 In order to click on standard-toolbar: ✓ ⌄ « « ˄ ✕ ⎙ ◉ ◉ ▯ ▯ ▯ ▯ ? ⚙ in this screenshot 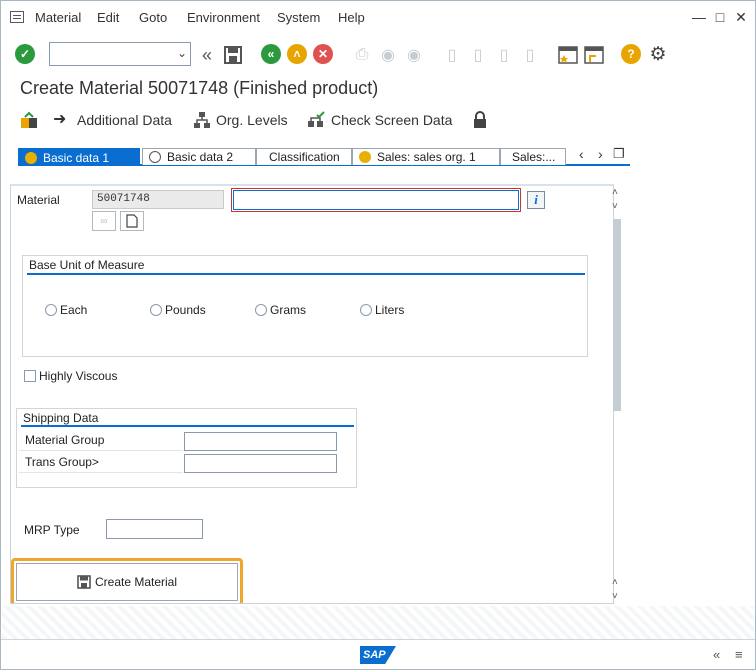, I will do `click(378, 55)`.